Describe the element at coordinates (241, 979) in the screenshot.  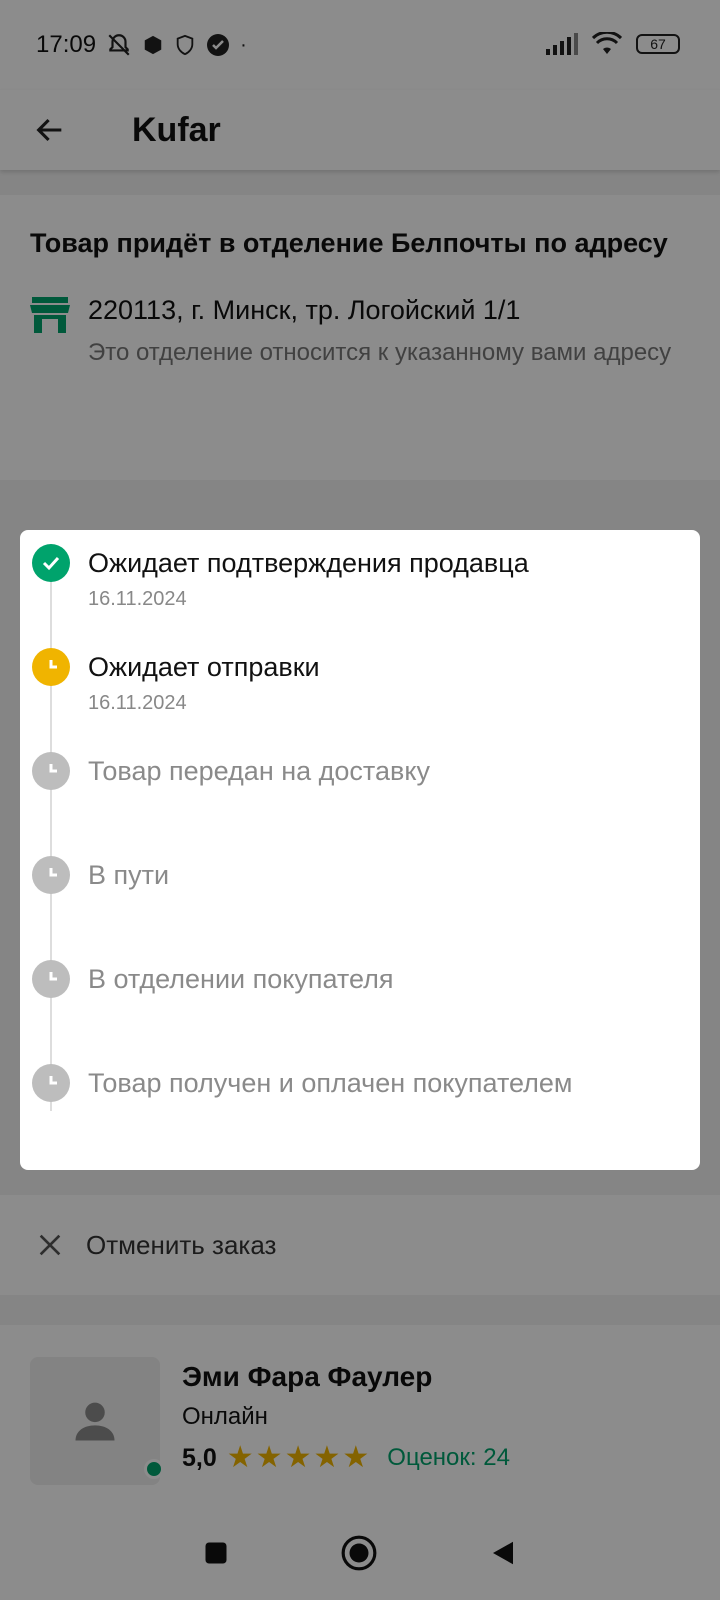
I see `step-label: В отделении покупателя` at that location.